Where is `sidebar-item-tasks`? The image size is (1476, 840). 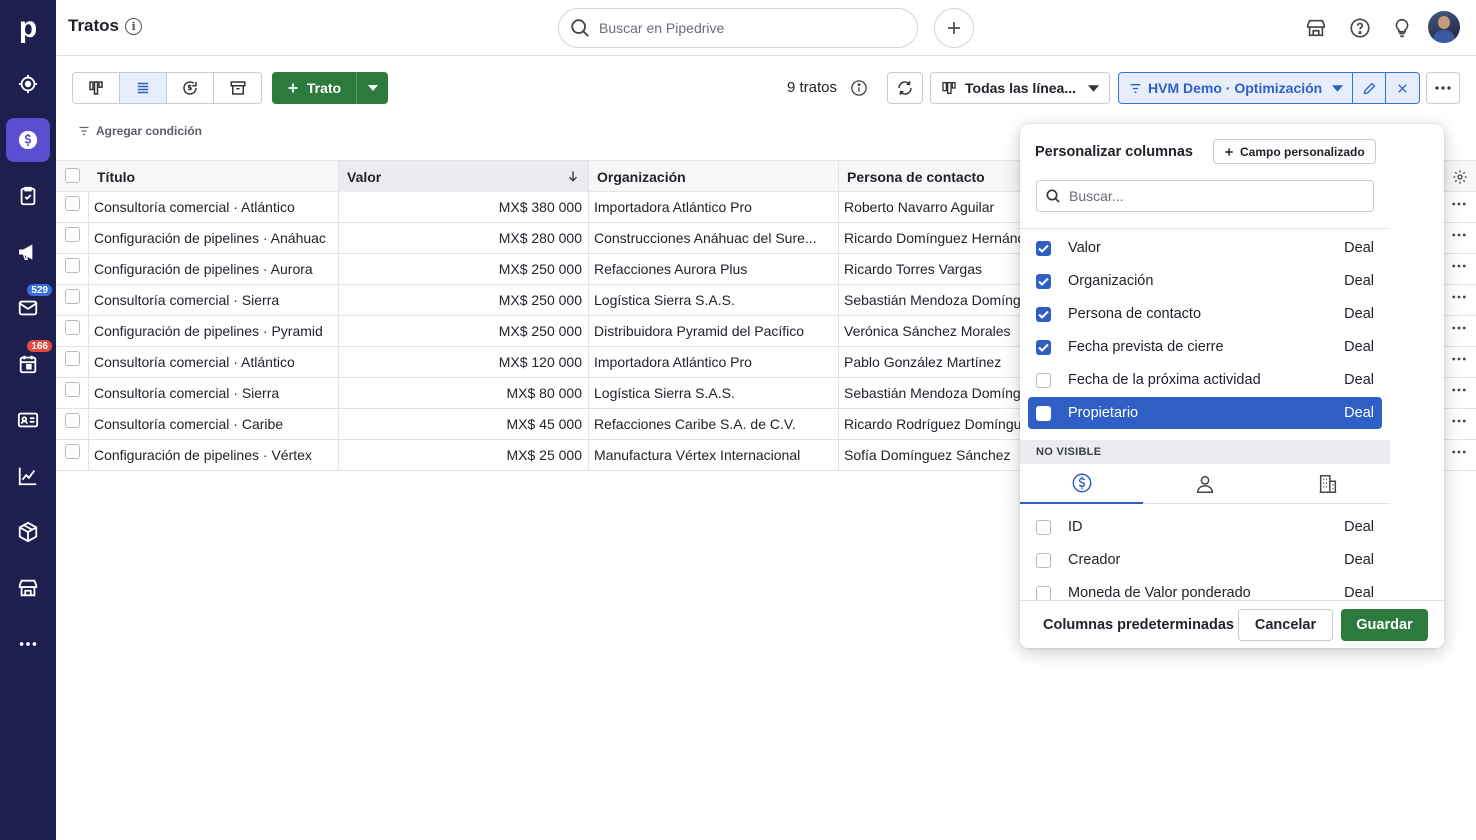 sidebar-item-tasks is located at coordinates (28, 196).